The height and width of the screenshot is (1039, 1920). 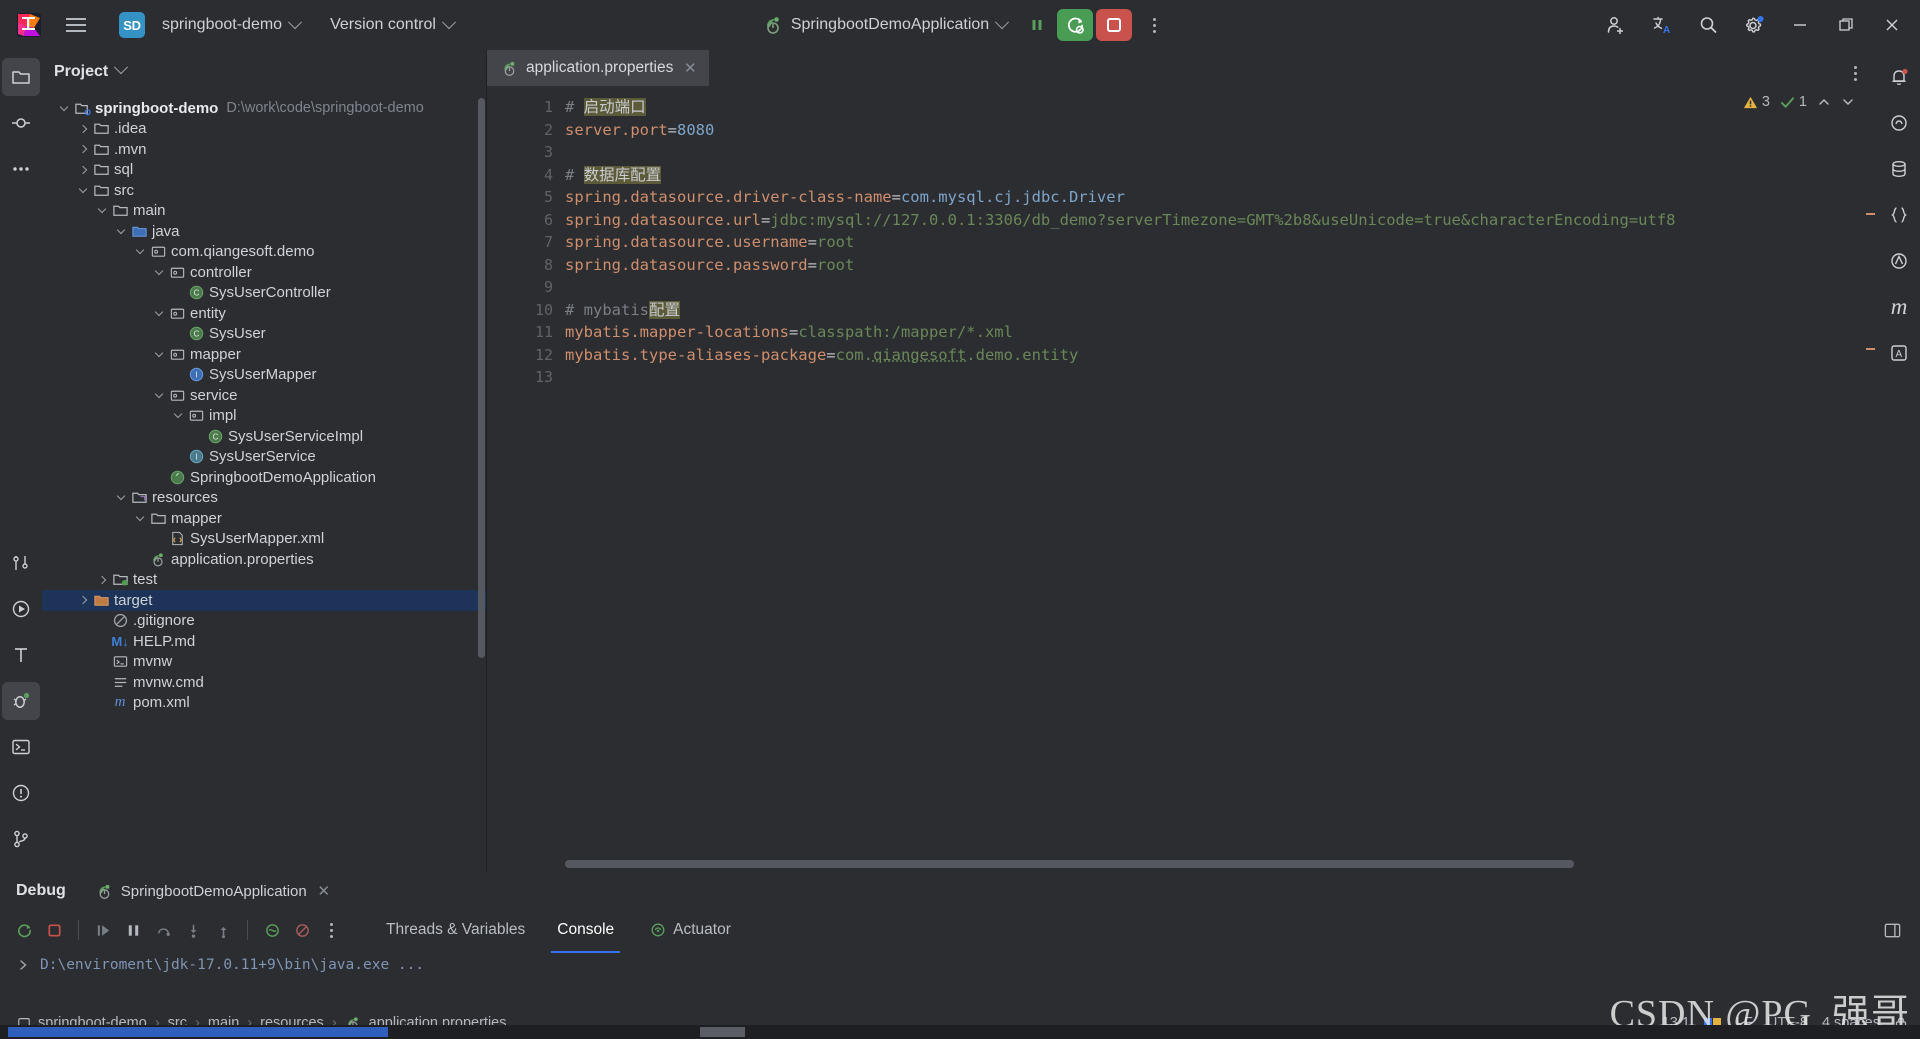 I want to click on tree-node-sysuserserviceimpl: C SysUserServiceImpl, so click(x=264, y=436).